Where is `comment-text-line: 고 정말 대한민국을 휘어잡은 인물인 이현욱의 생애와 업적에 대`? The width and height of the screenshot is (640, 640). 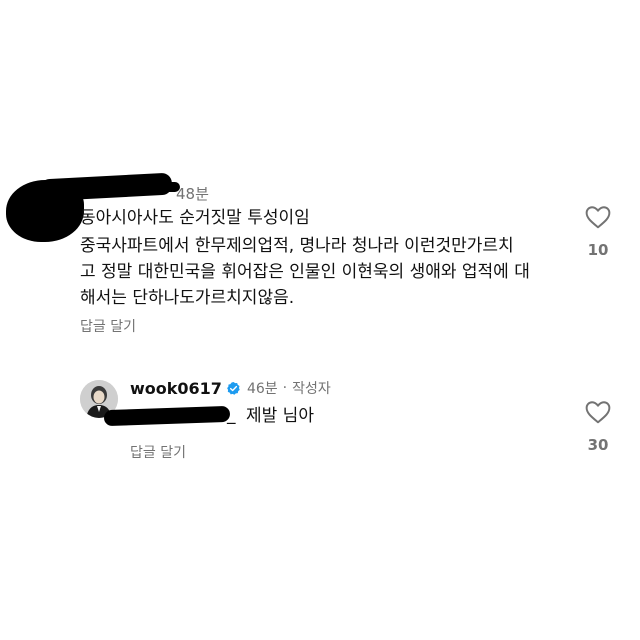
comment-text-line: 고 정말 대한민국을 휘어잡은 인물인 이현욱의 생애와 업적에 대 is located at coordinates (305, 272).